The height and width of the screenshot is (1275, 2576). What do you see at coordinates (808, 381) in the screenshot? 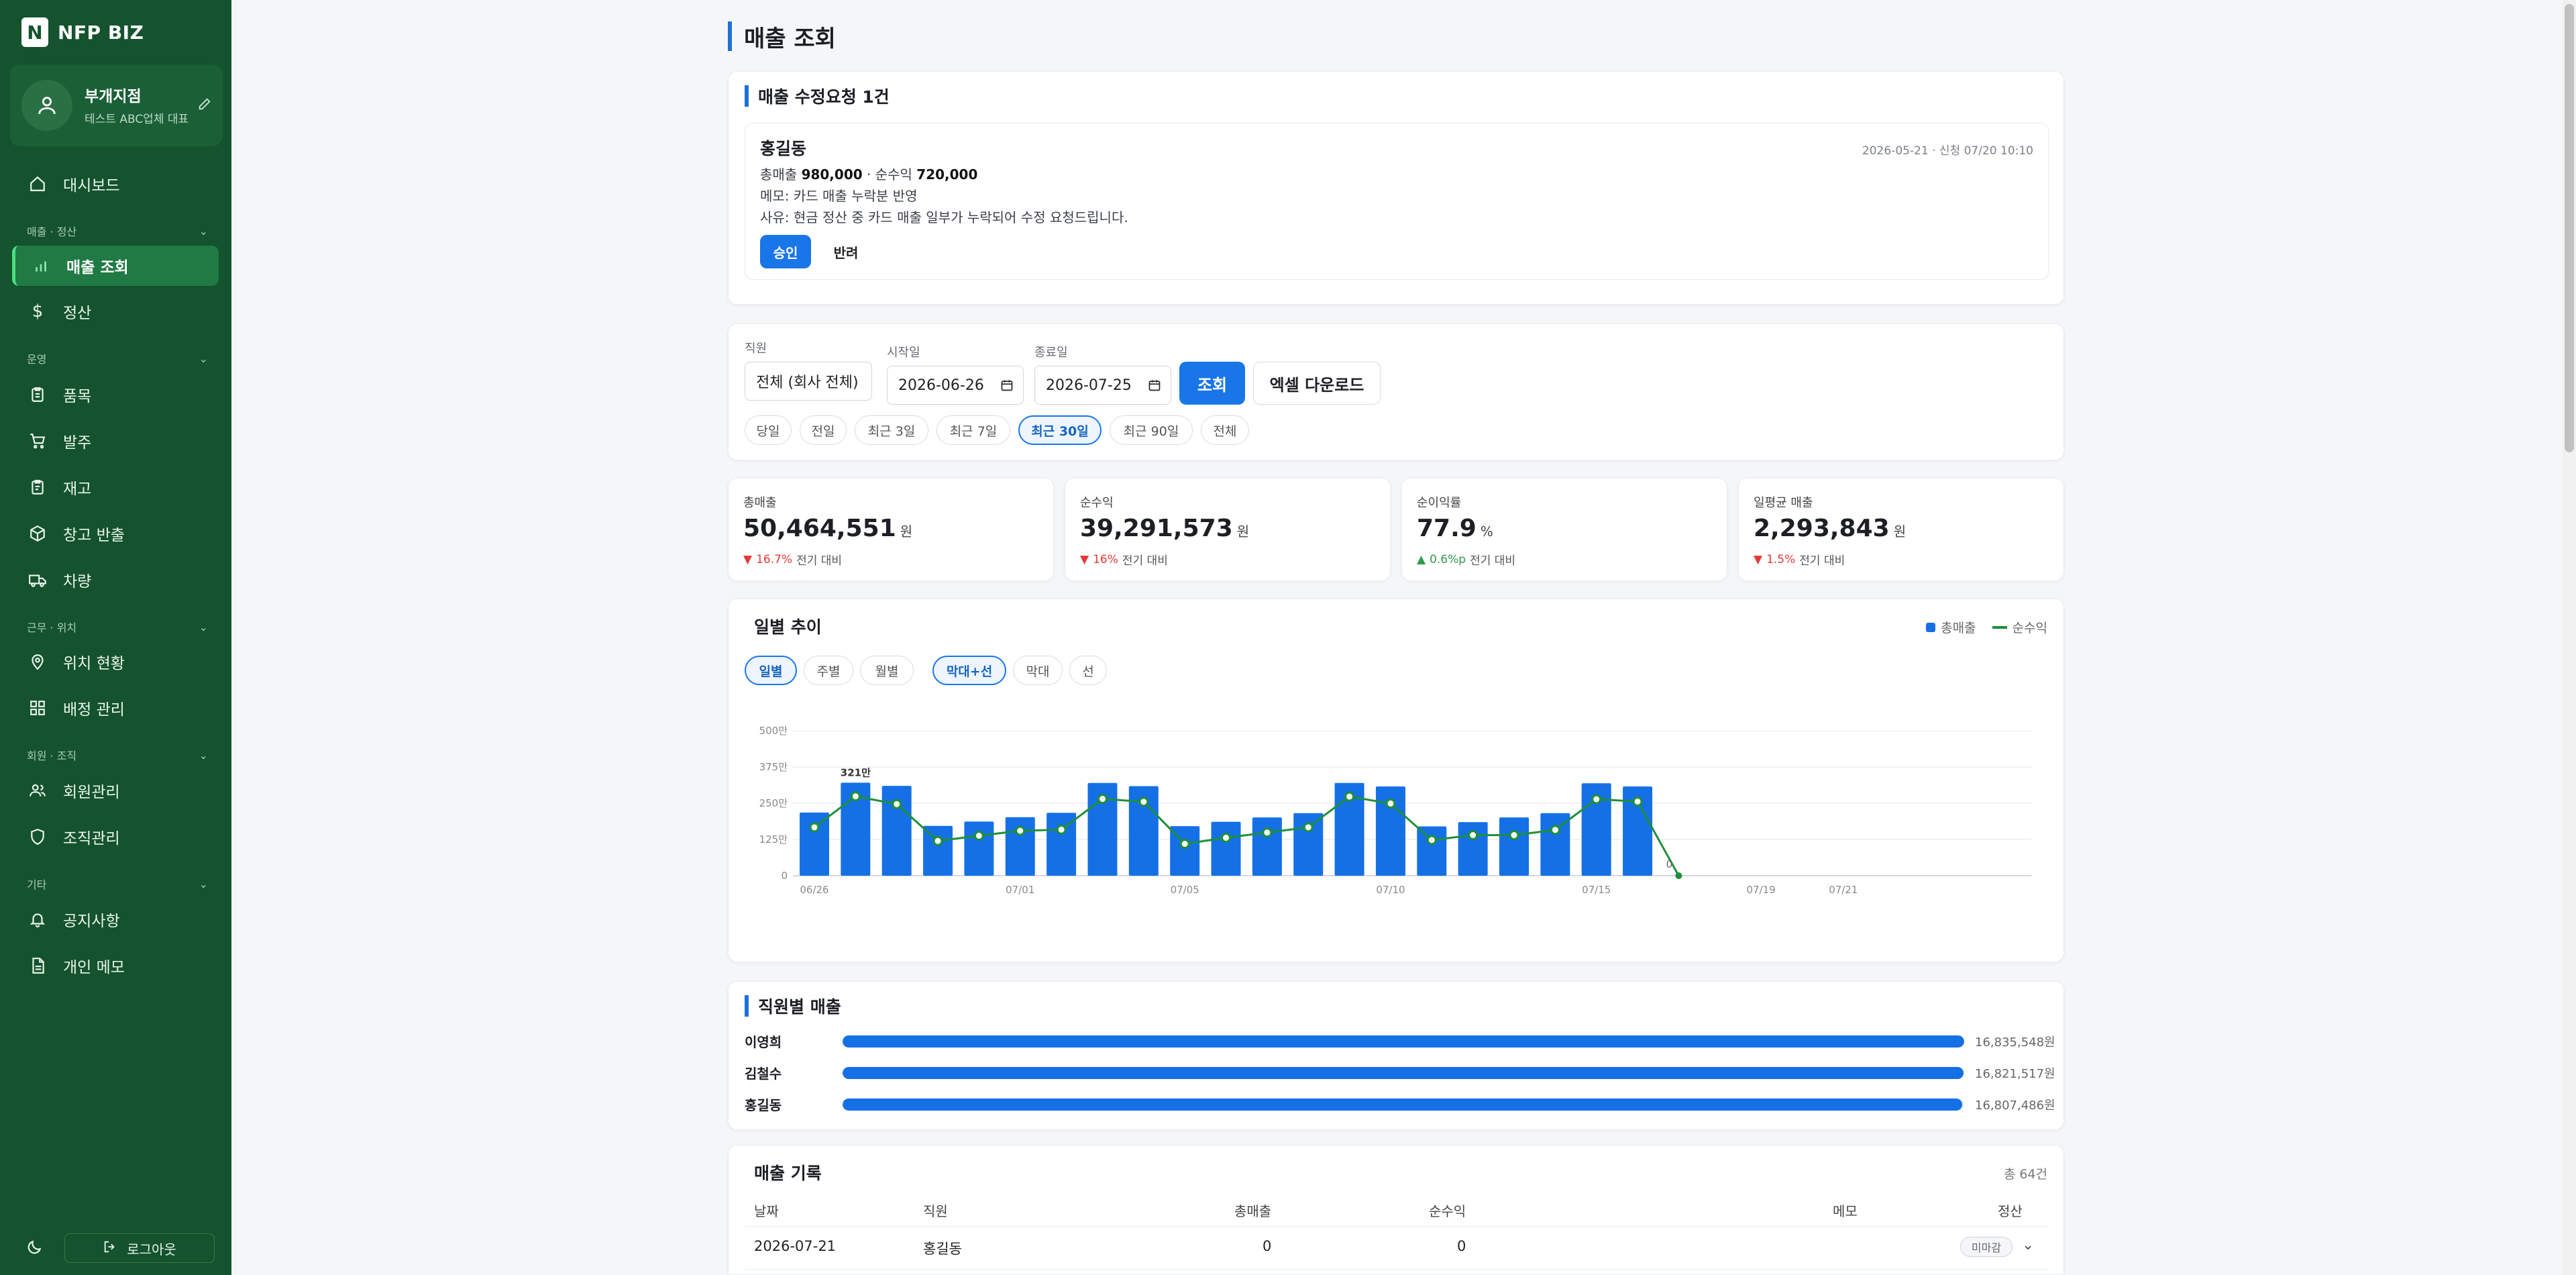
I see `staff-select: 전체 (회사 전체)` at bounding box center [808, 381].